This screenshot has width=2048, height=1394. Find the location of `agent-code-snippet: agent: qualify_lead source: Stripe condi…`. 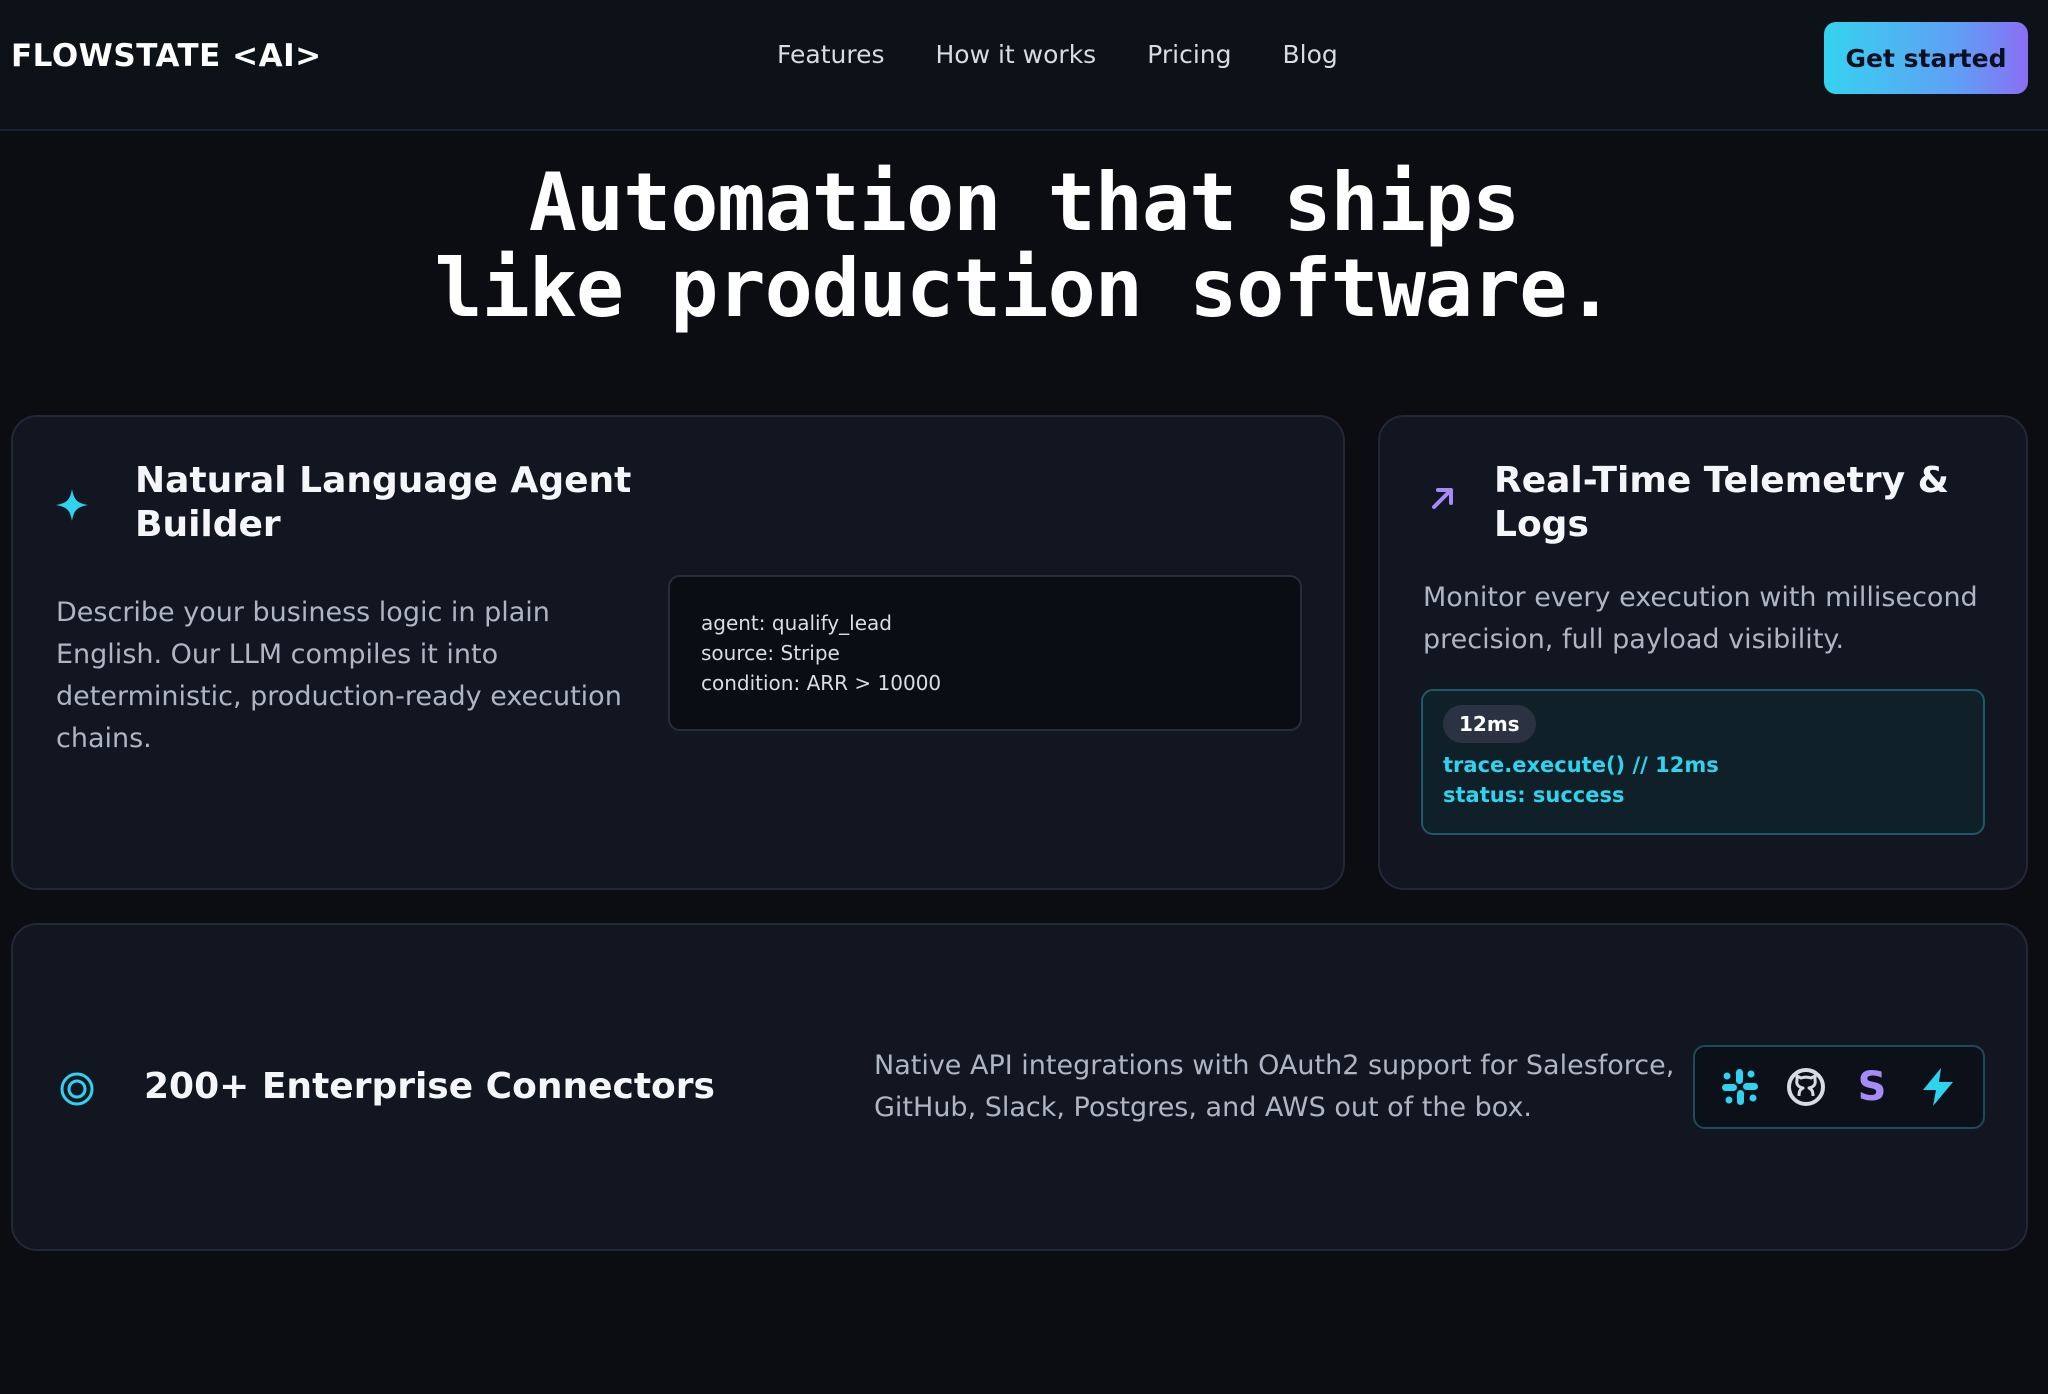

agent-code-snippet: agent: qualify_lead source: Stripe condi… is located at coordinates (985, 653).